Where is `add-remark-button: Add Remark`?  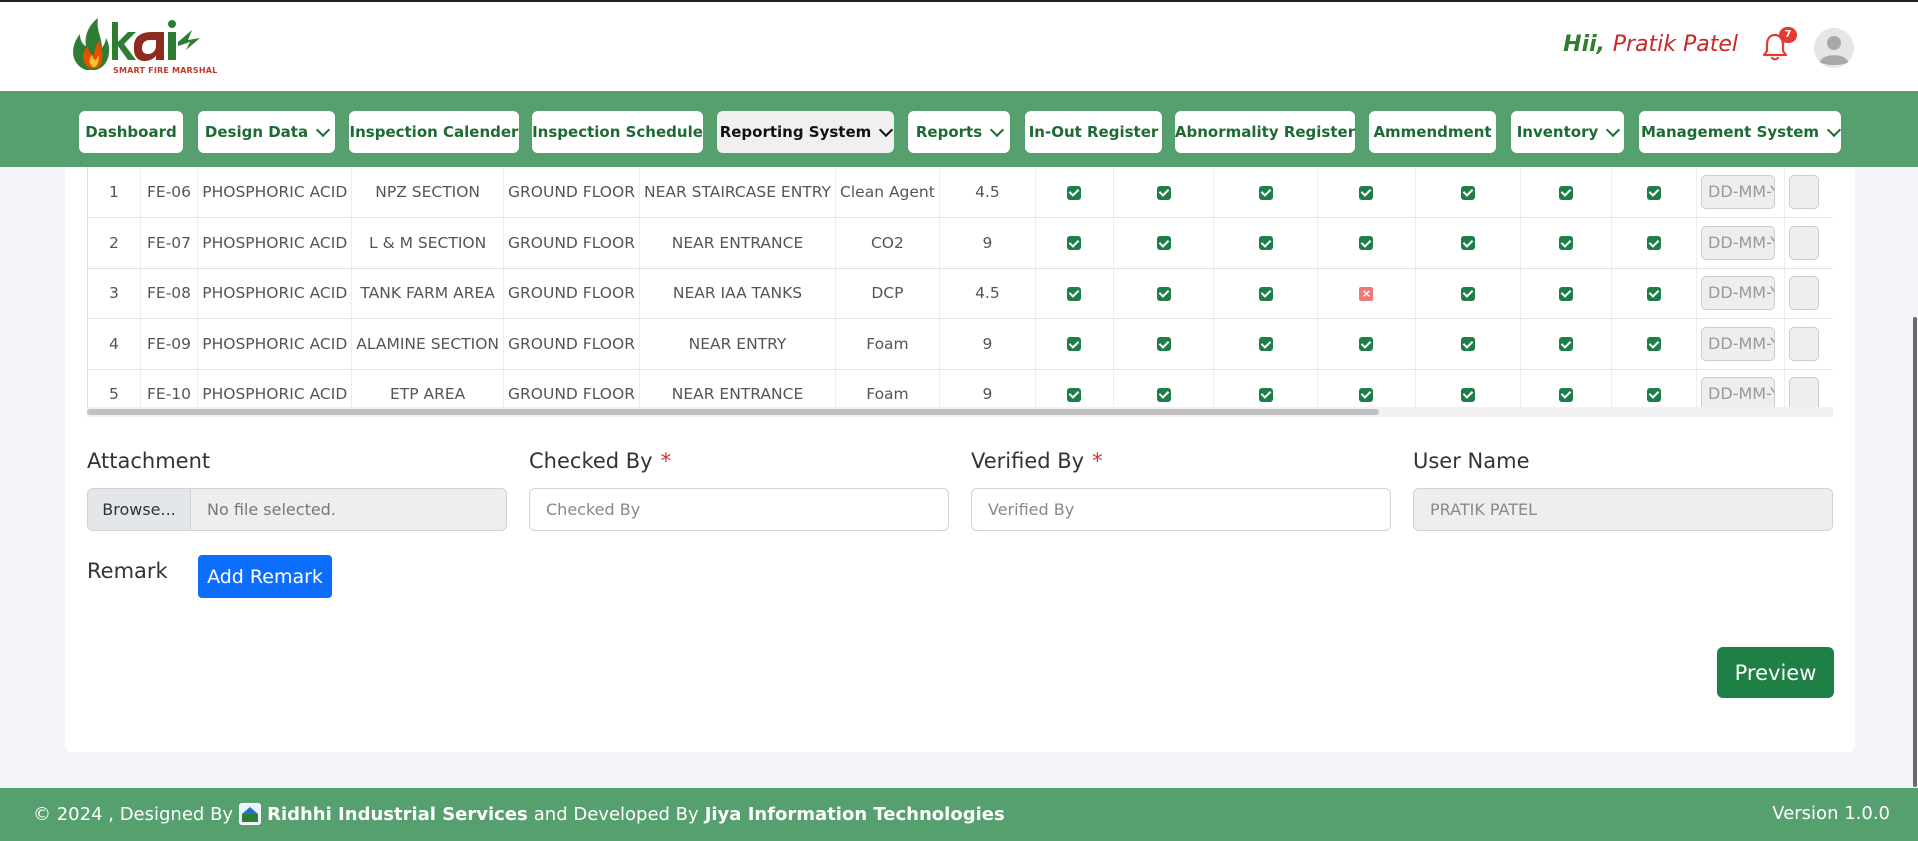 add-remark-button: Add Remark is located at coordinates (265, 576).